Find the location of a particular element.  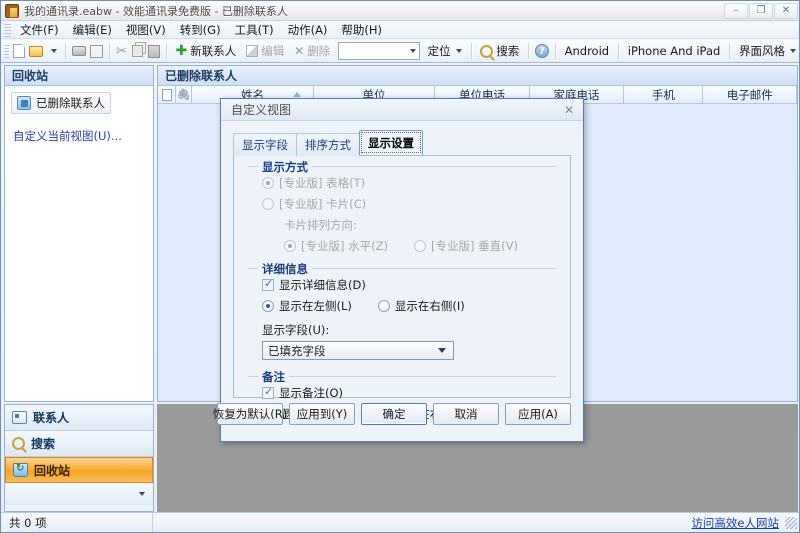

menu-item-file: 文件(F) is located at coordinates (39, 30).